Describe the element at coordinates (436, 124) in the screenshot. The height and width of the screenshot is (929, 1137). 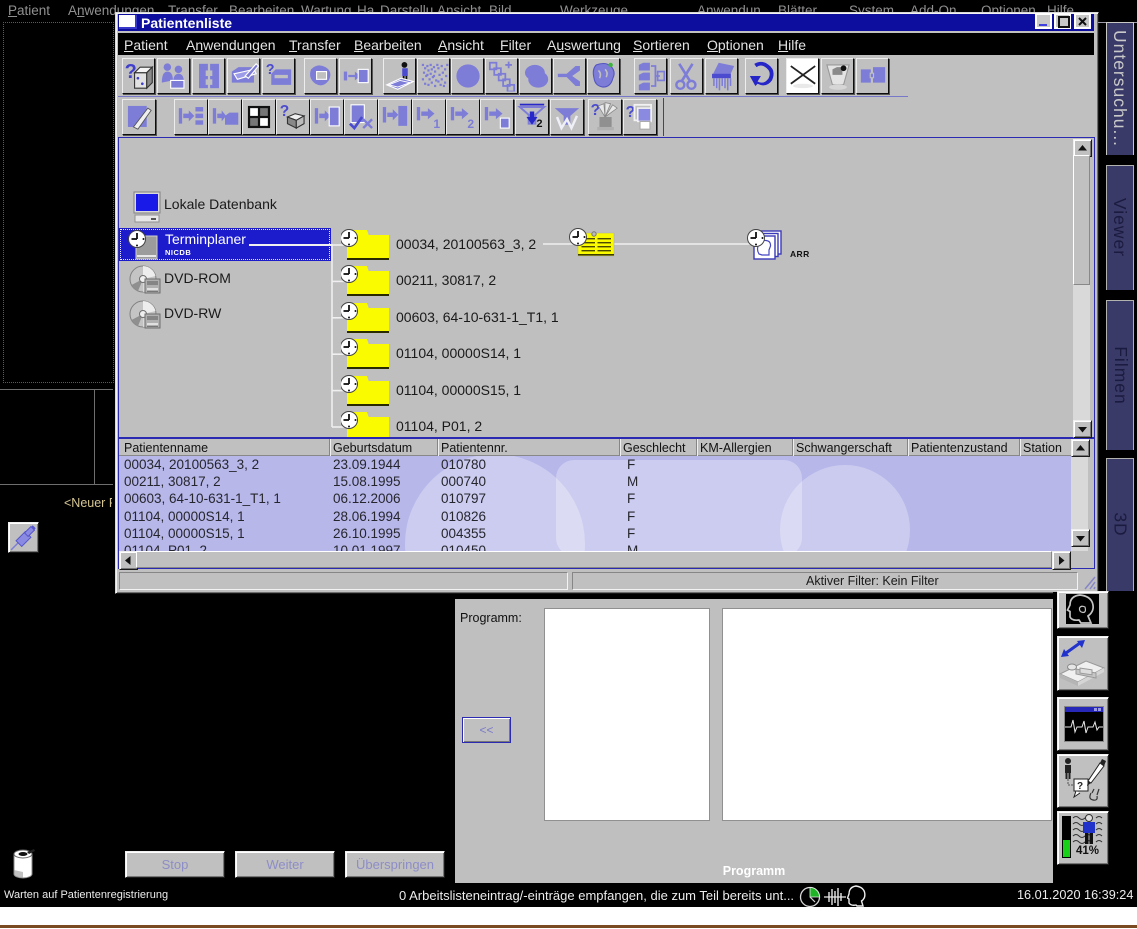
I see `svg-text: 1` at that location.